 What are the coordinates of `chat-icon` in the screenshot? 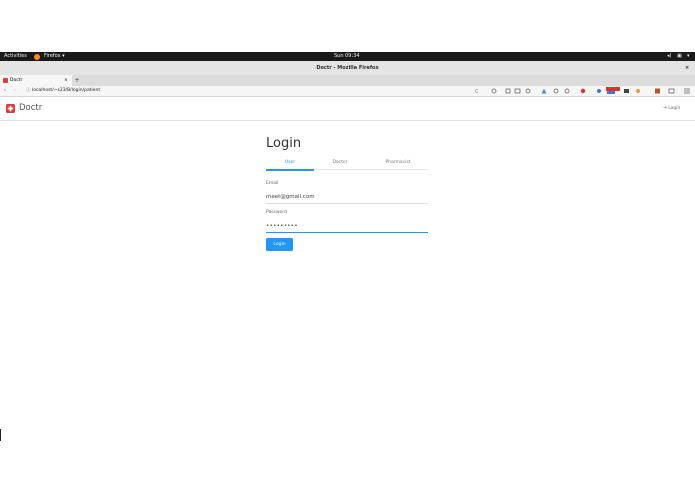 It's located at (567, 91).